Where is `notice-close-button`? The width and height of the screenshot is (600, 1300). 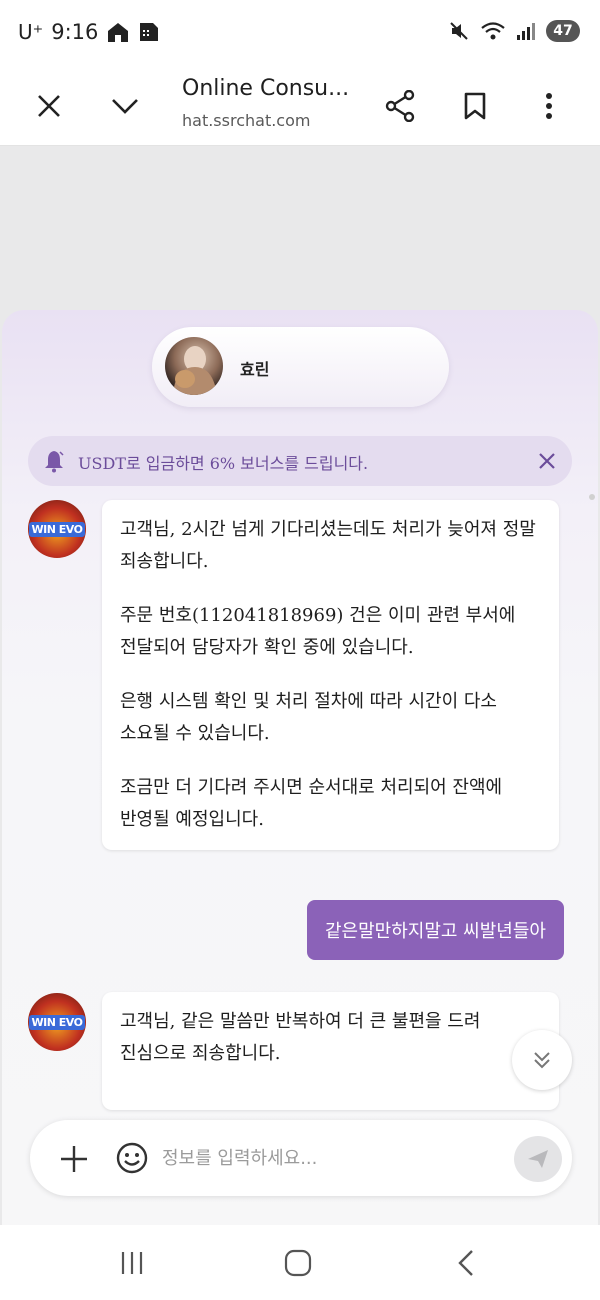 notice-close-button is located at coordinates (547, 461).